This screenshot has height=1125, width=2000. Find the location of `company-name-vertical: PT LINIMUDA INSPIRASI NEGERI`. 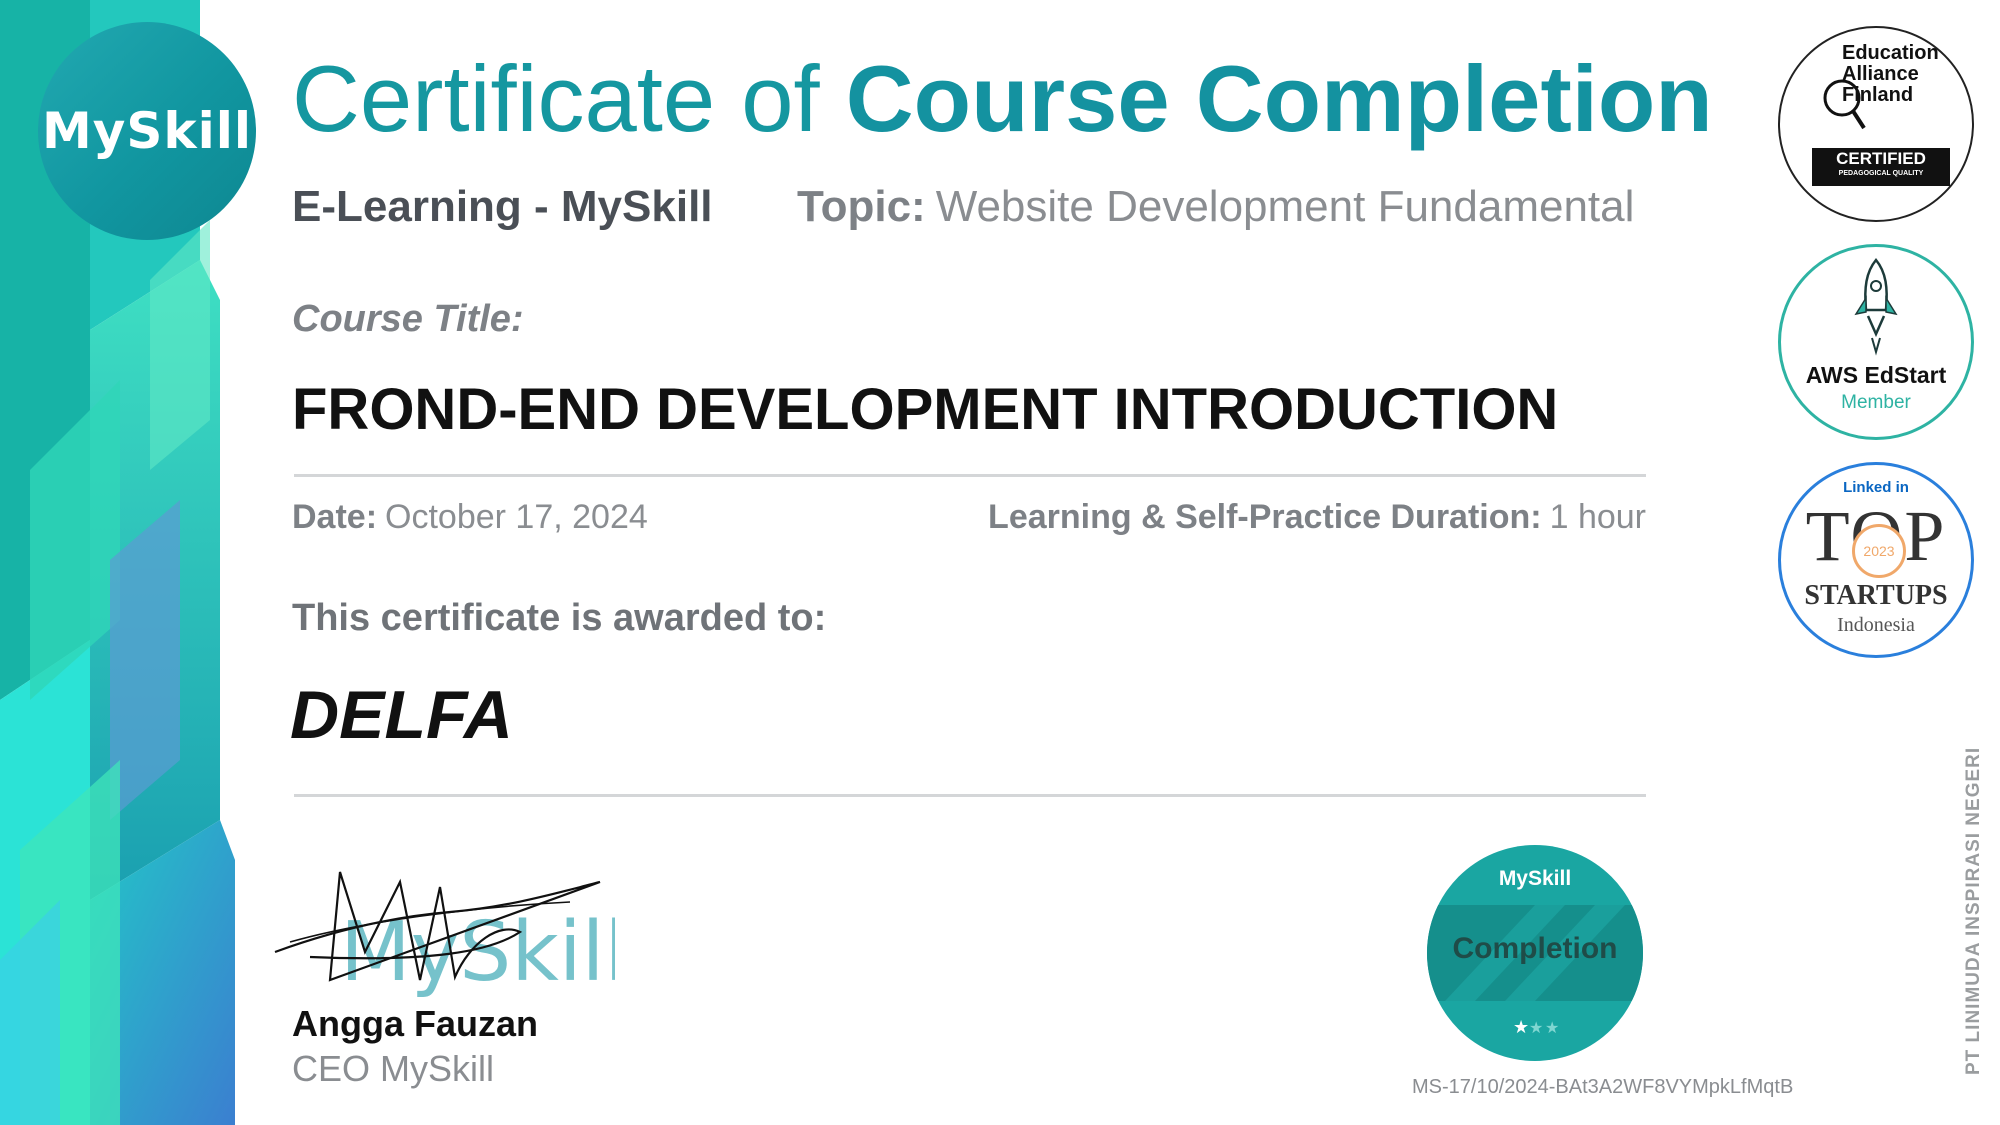

company-name-vertical: PT LINIMUDA INSPIRASI NEGERI is located at coordinates (1973, 910).